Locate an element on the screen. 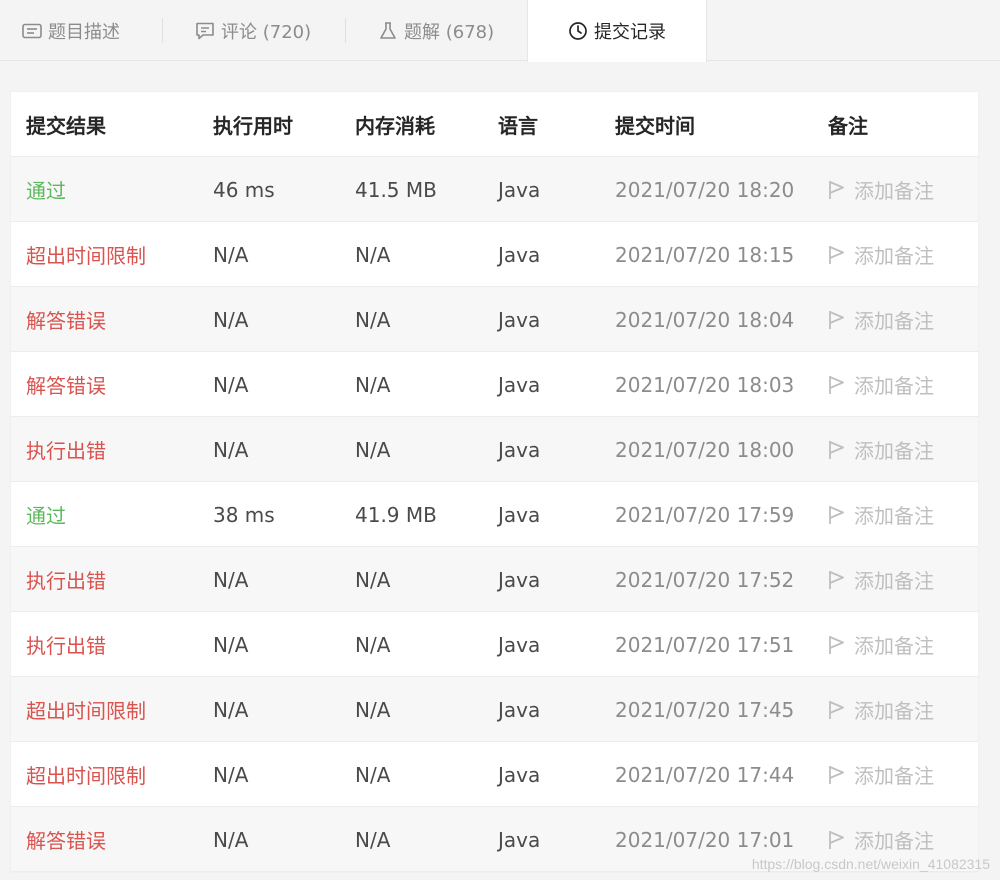 This screenshot has height=880, width=1000. submit-time: 2021/07/20 17:45 is located at coordinates (705, 709).